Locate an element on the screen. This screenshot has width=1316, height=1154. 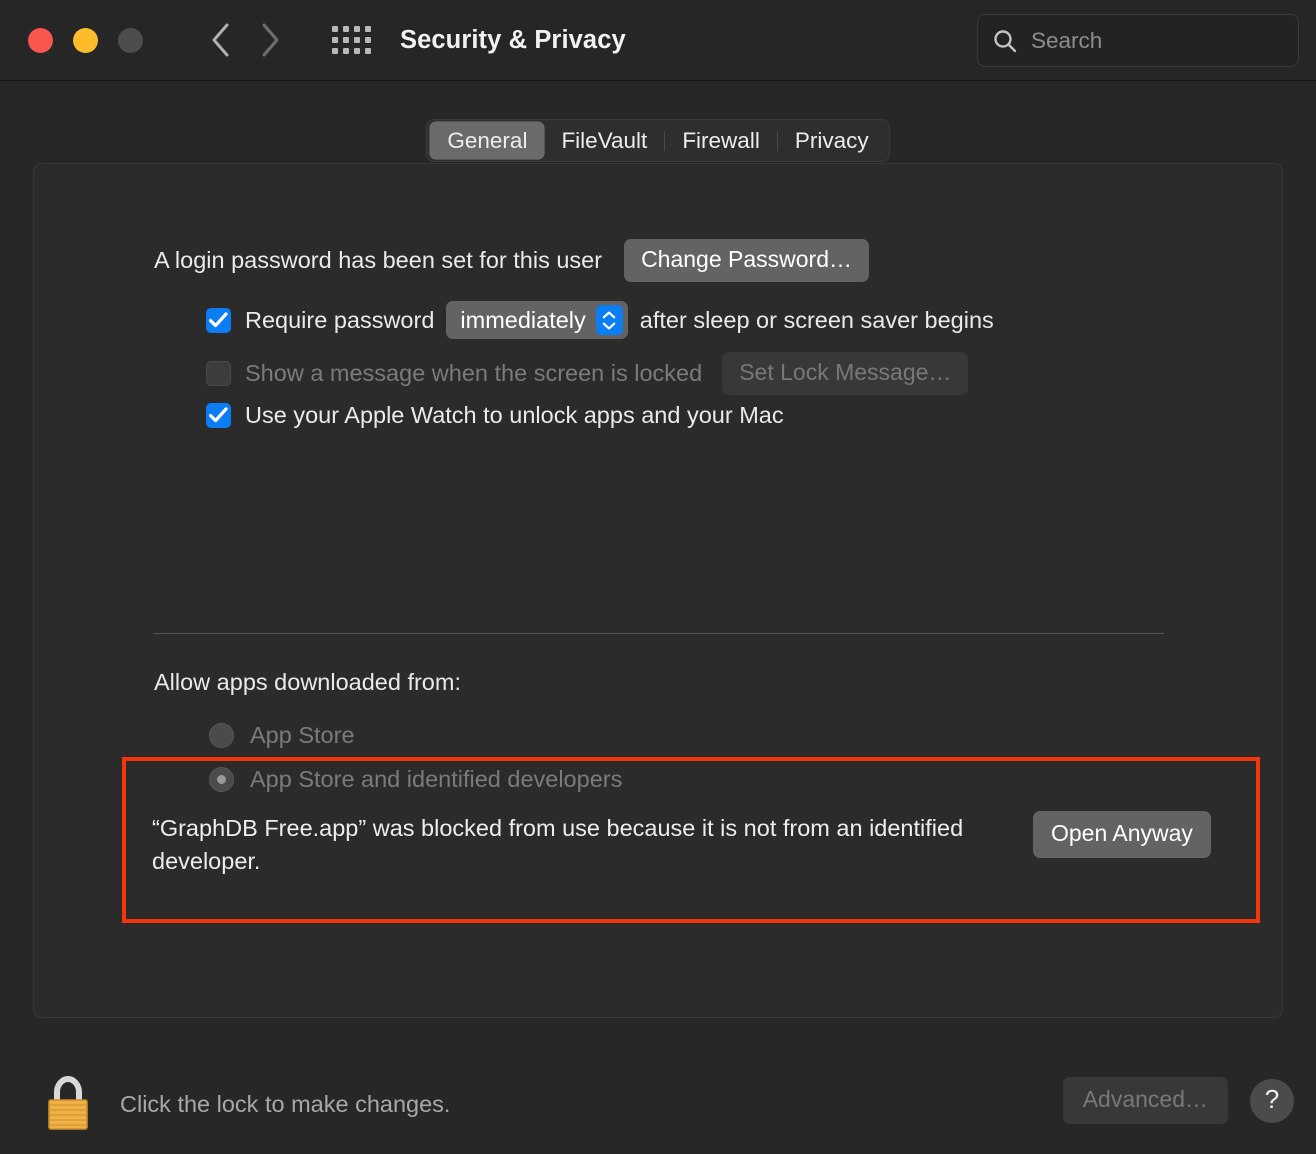
search-input is located at coordinates (1156, 40).